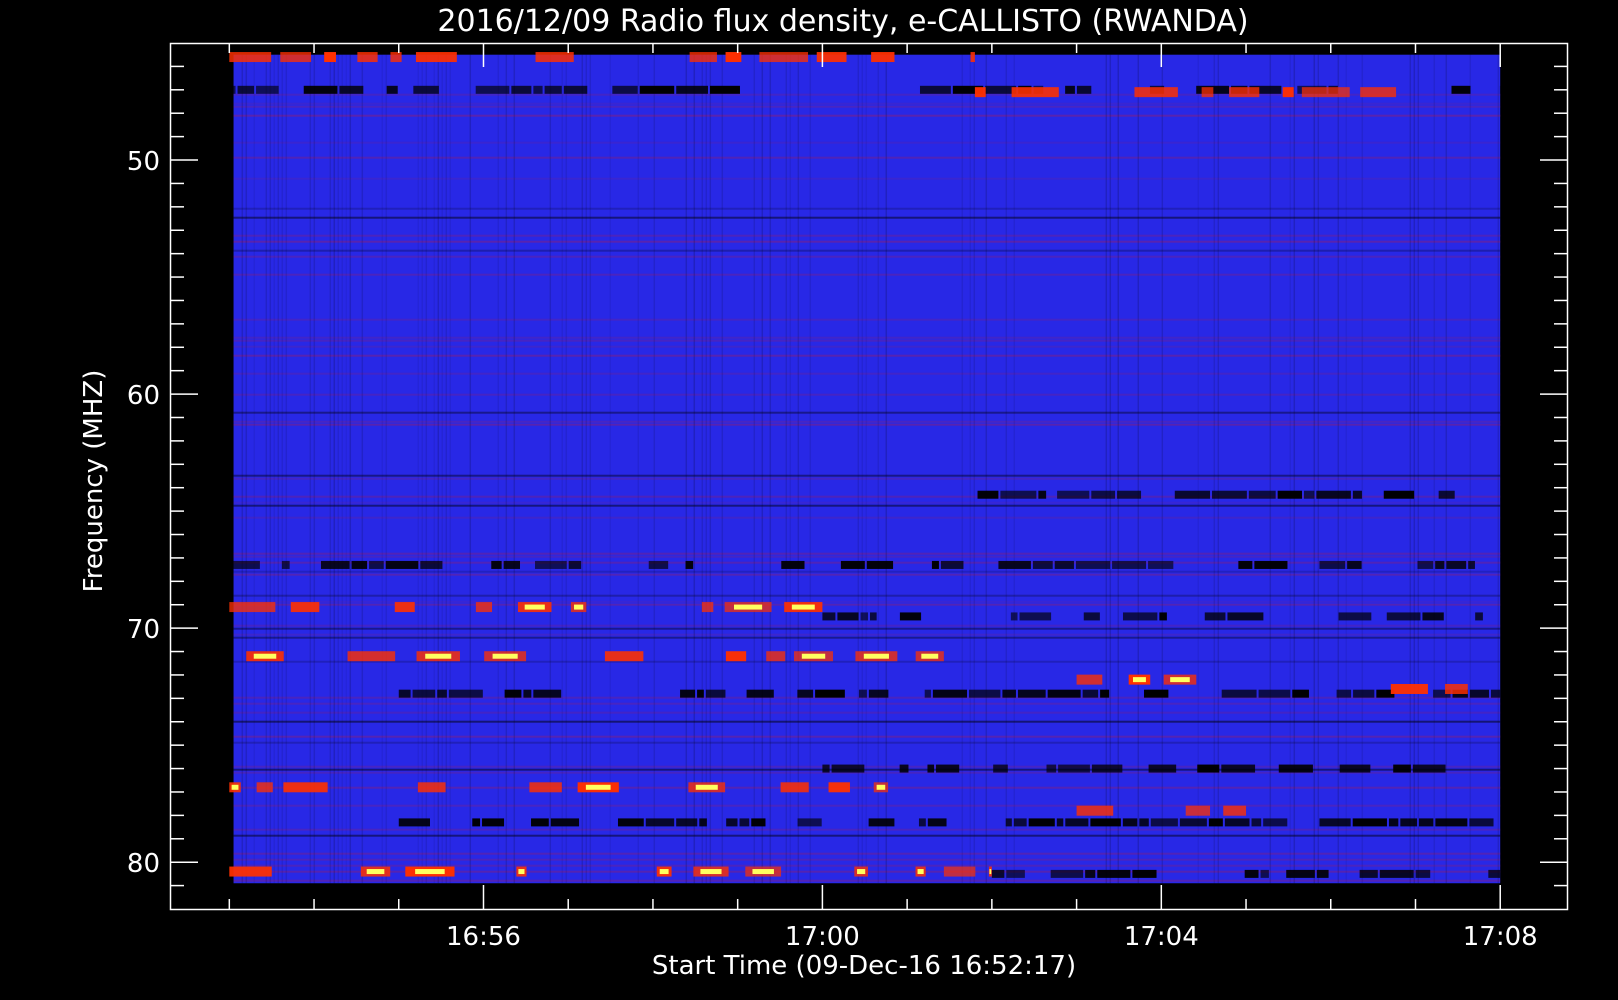  I want to click on y-tick-label: 80, so click(143, 864).